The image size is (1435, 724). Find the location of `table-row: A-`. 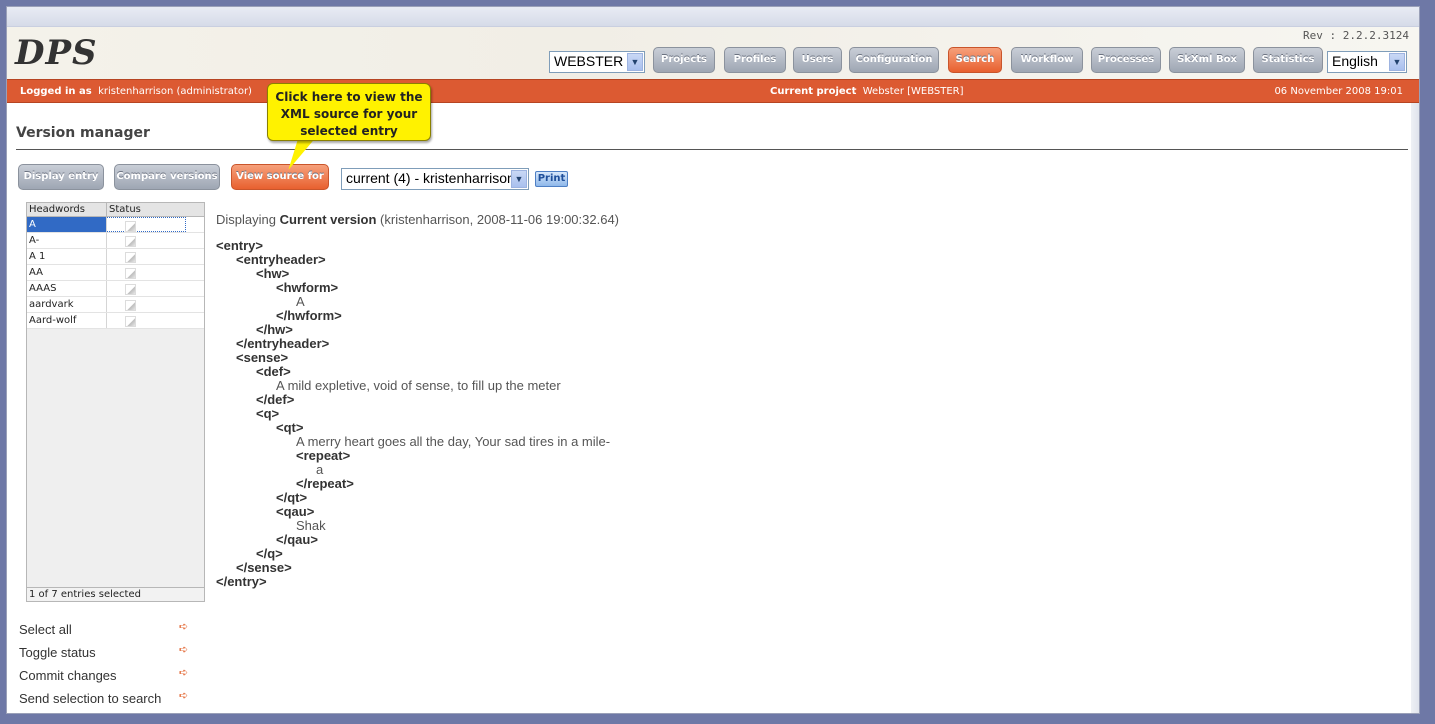

table-row: A- is located at coordinates (115, 241).